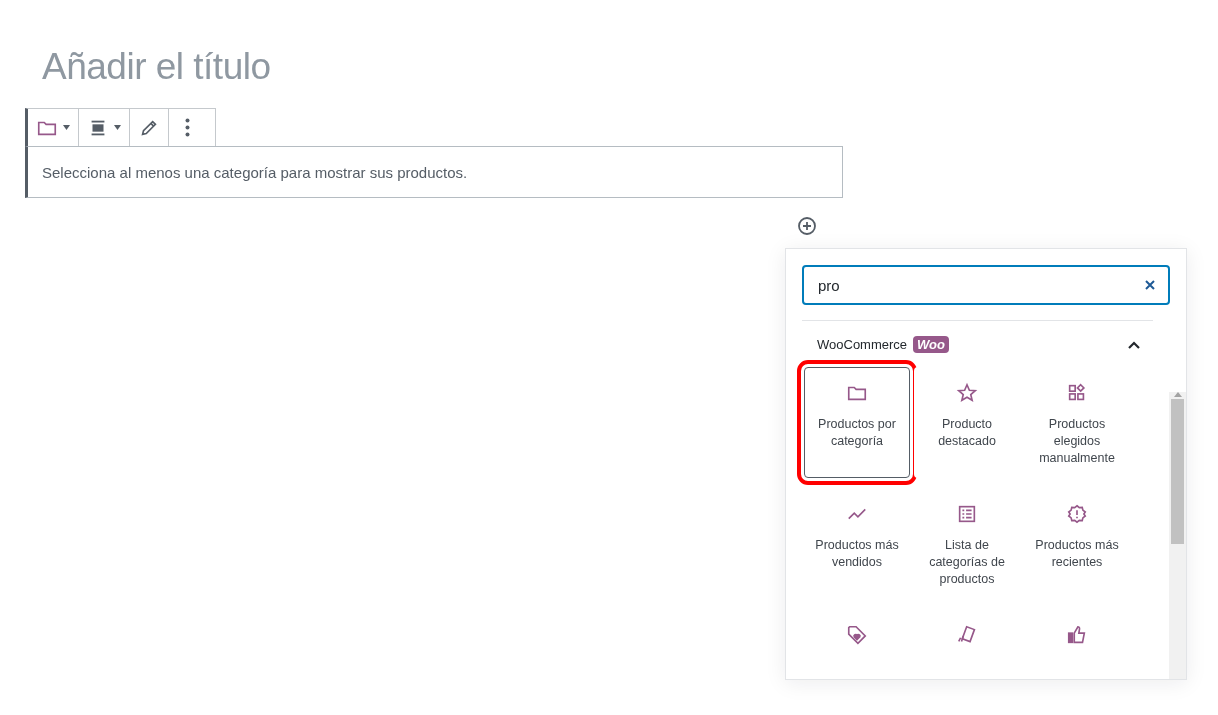  Describe the element at coordinates (862, 344) in the screenshot. I see `section-title: WooCommerce` at that location.